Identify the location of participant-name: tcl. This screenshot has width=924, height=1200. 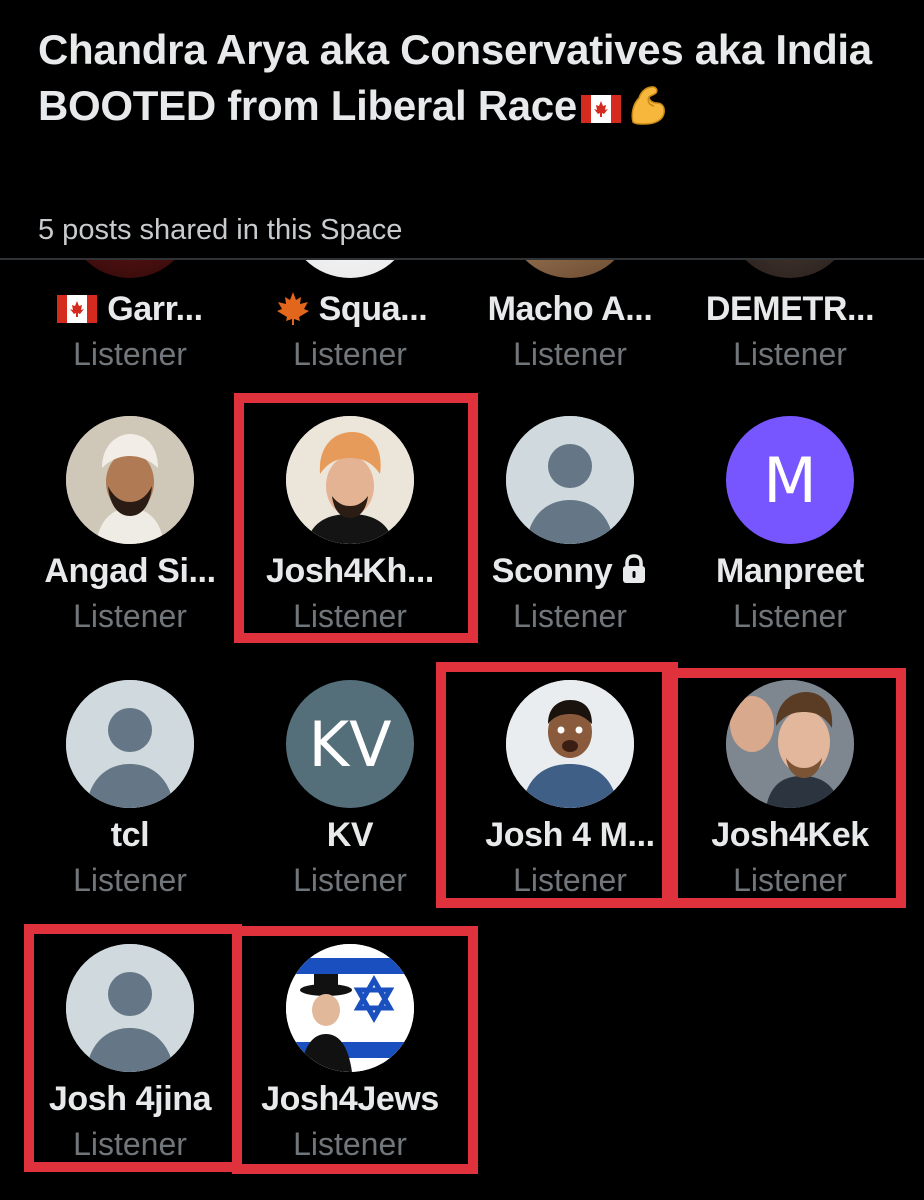
(130, 835).